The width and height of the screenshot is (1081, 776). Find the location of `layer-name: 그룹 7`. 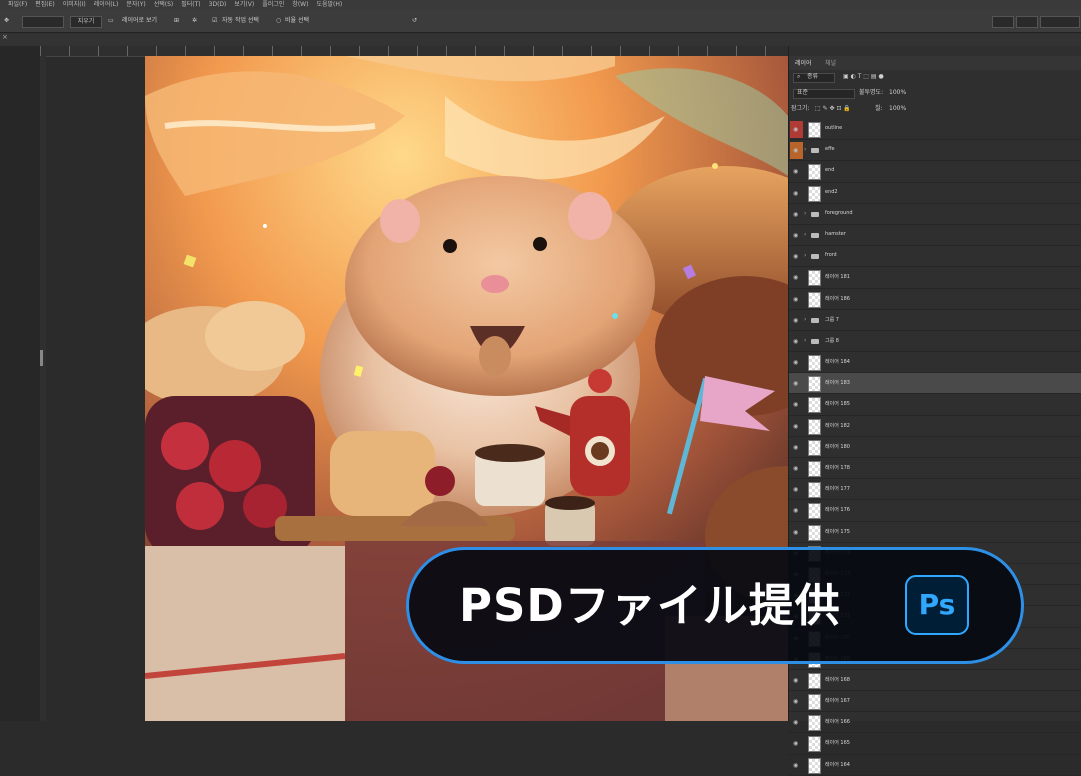

layer-name: 그룹 7 is located at coordinates (832, 319).